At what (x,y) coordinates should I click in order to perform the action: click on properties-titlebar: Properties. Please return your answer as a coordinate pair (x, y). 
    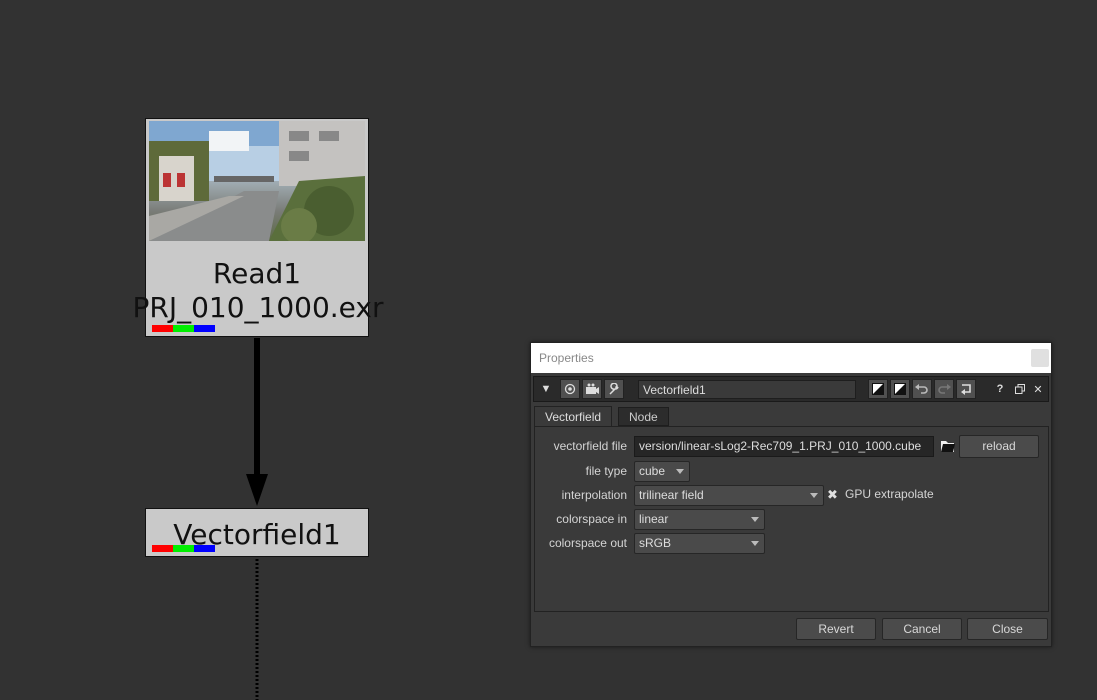
    Looking at the image, I should click on (791, 358).